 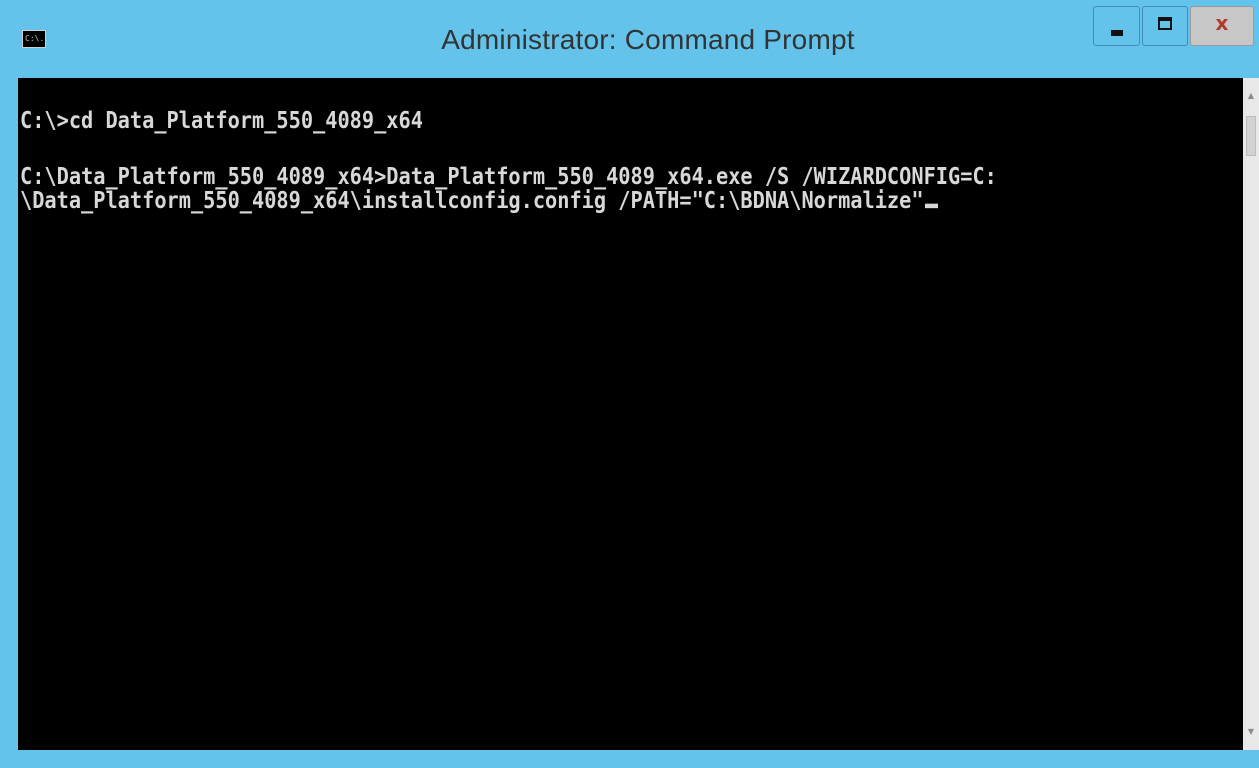 What do you see at coordinates (1251, 732) in the screenshot?
I see `scroll-down-arrow-icon: ▼` at bounding box center [1251, 732].